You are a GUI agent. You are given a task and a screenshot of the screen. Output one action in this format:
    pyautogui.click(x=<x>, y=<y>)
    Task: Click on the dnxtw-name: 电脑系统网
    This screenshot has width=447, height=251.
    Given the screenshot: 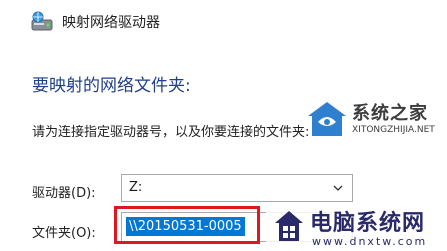 What is the action you would take?
    pyautogui.click(x=368, y=223)
    